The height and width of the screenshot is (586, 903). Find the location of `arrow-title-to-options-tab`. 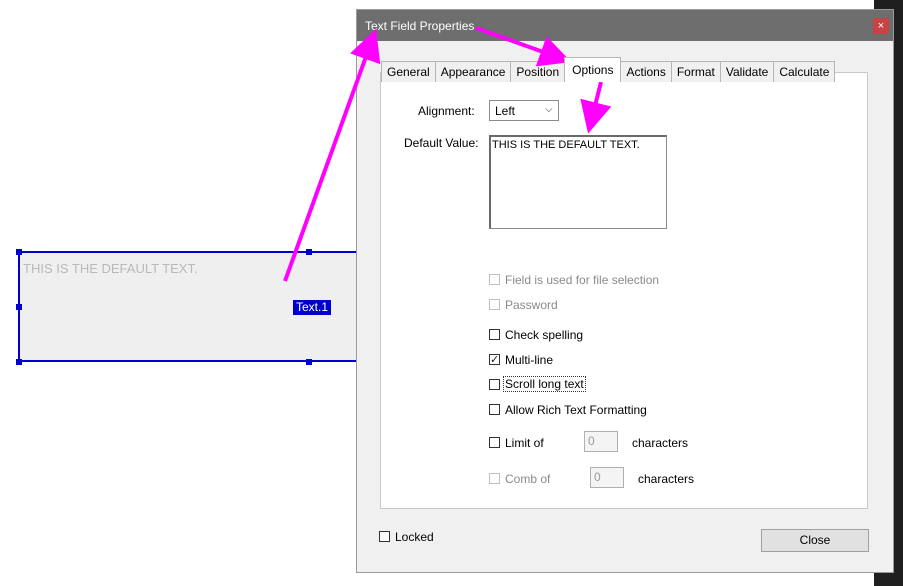

arrow-title-to-options-tab is located at coordinates (523, 46).